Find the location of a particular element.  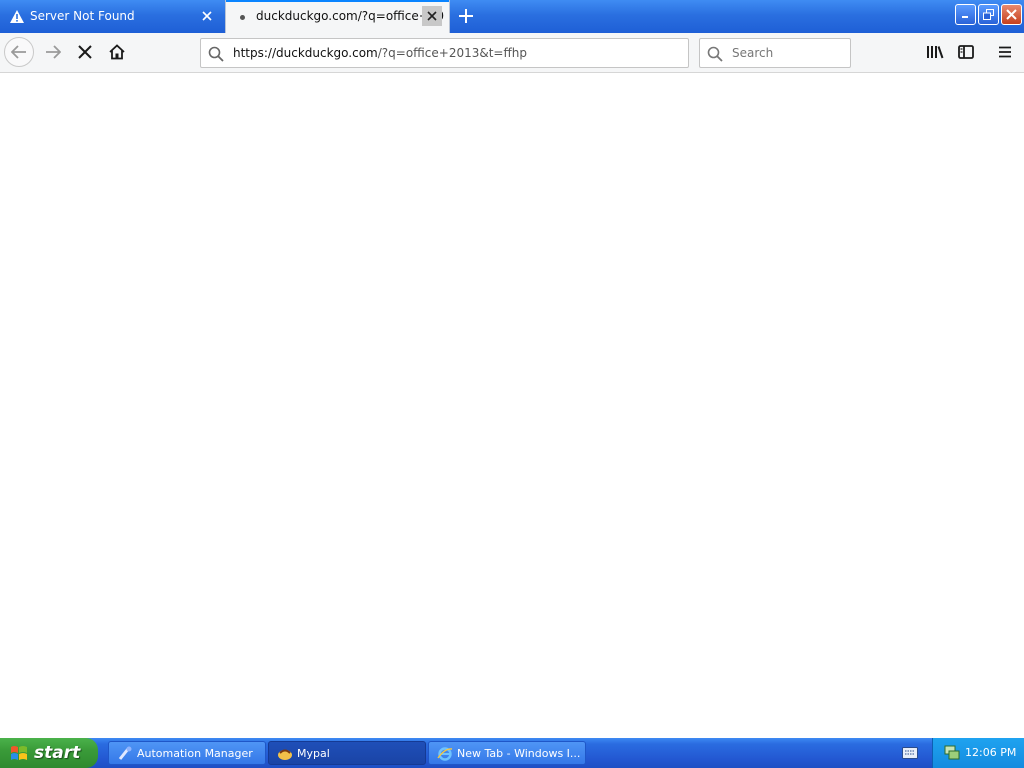

search-placeholder: Search is located at coordinates (753, 53).